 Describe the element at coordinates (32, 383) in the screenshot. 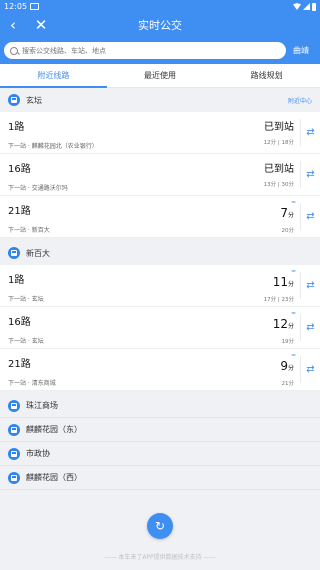

I see `next-stop: 下一站 · 清东商城` at that location.